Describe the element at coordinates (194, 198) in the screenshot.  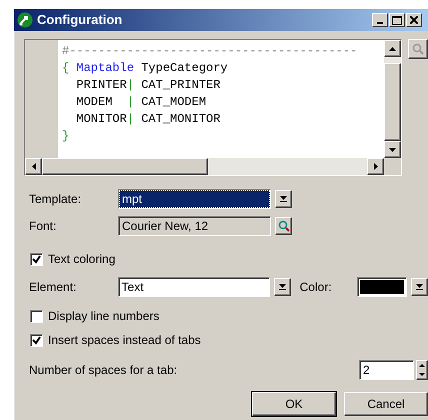
I see `template-combobox: mpt` at that location.